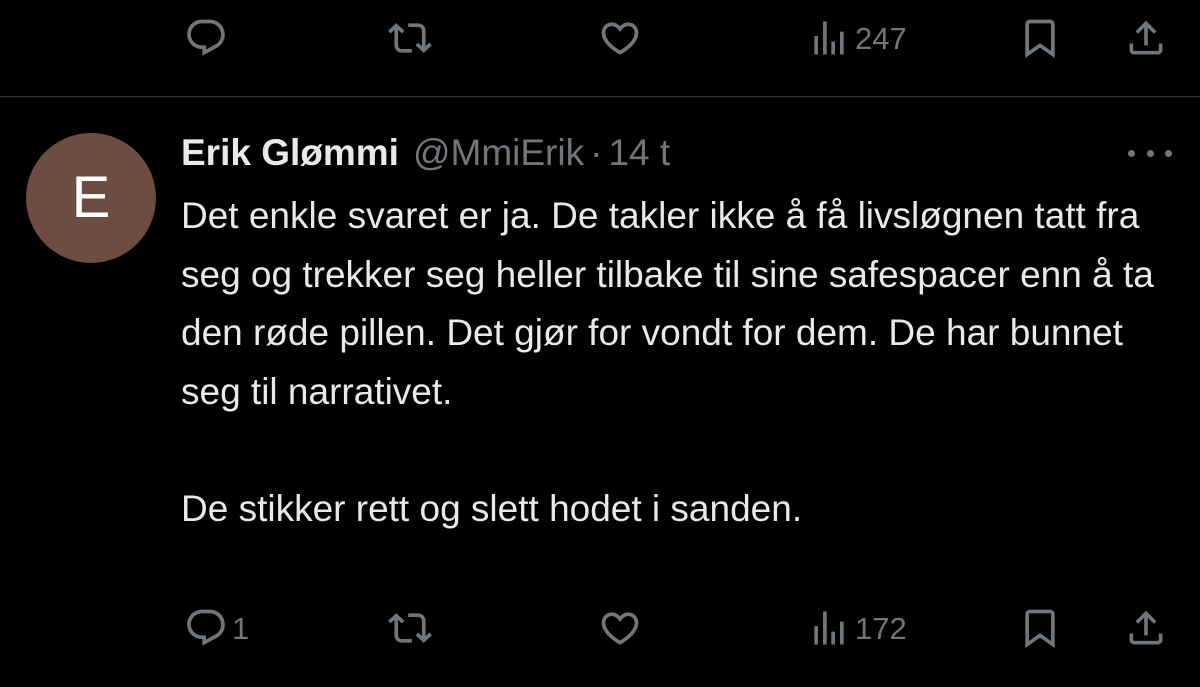 This screenshot has height=687, width=1200. Describe the element at coordinates (881, 38) in the screenshot. I see `views-count: 247` at that location.